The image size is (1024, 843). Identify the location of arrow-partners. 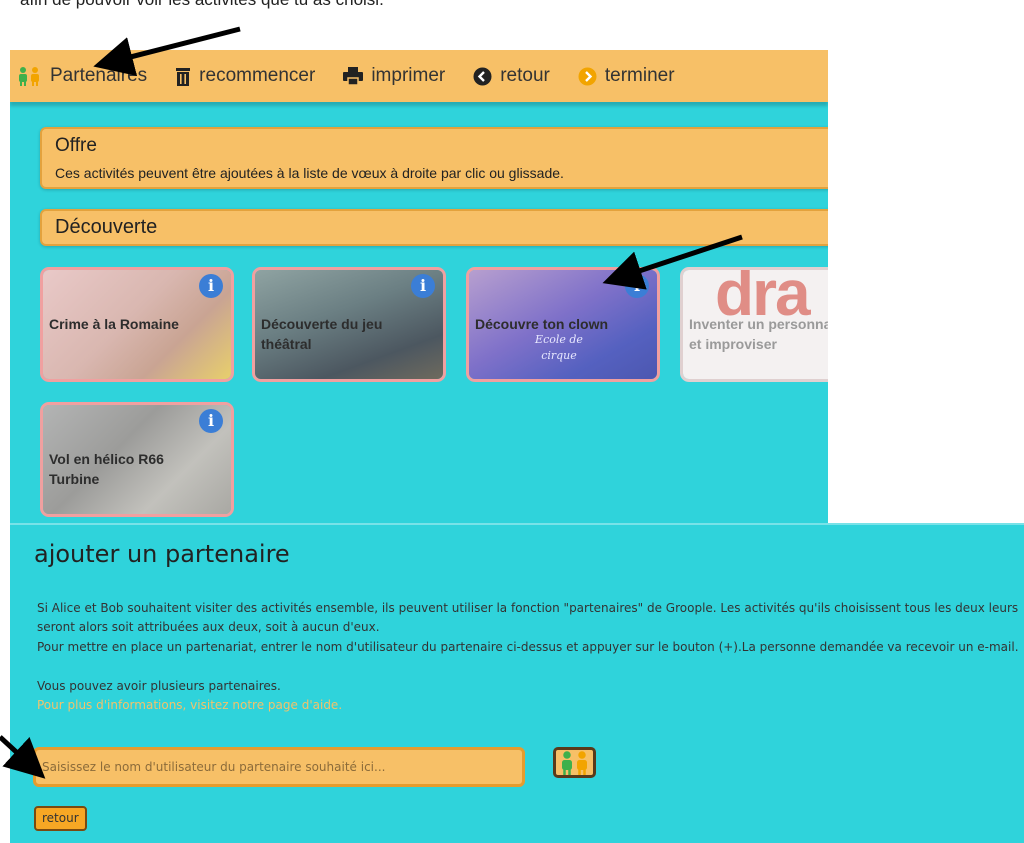
(167, 51).